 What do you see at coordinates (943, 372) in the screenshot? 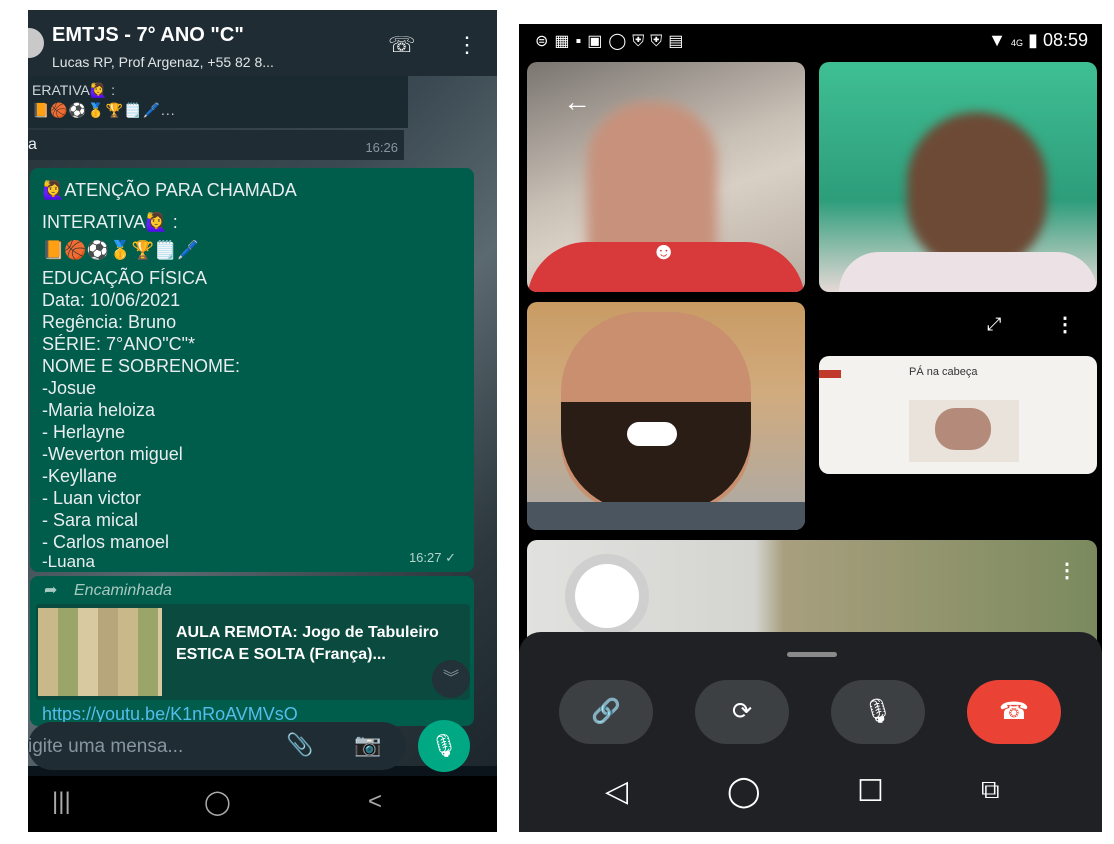
I see `slide-title: PÁ na cabeça` at bounding box center [943, 372].